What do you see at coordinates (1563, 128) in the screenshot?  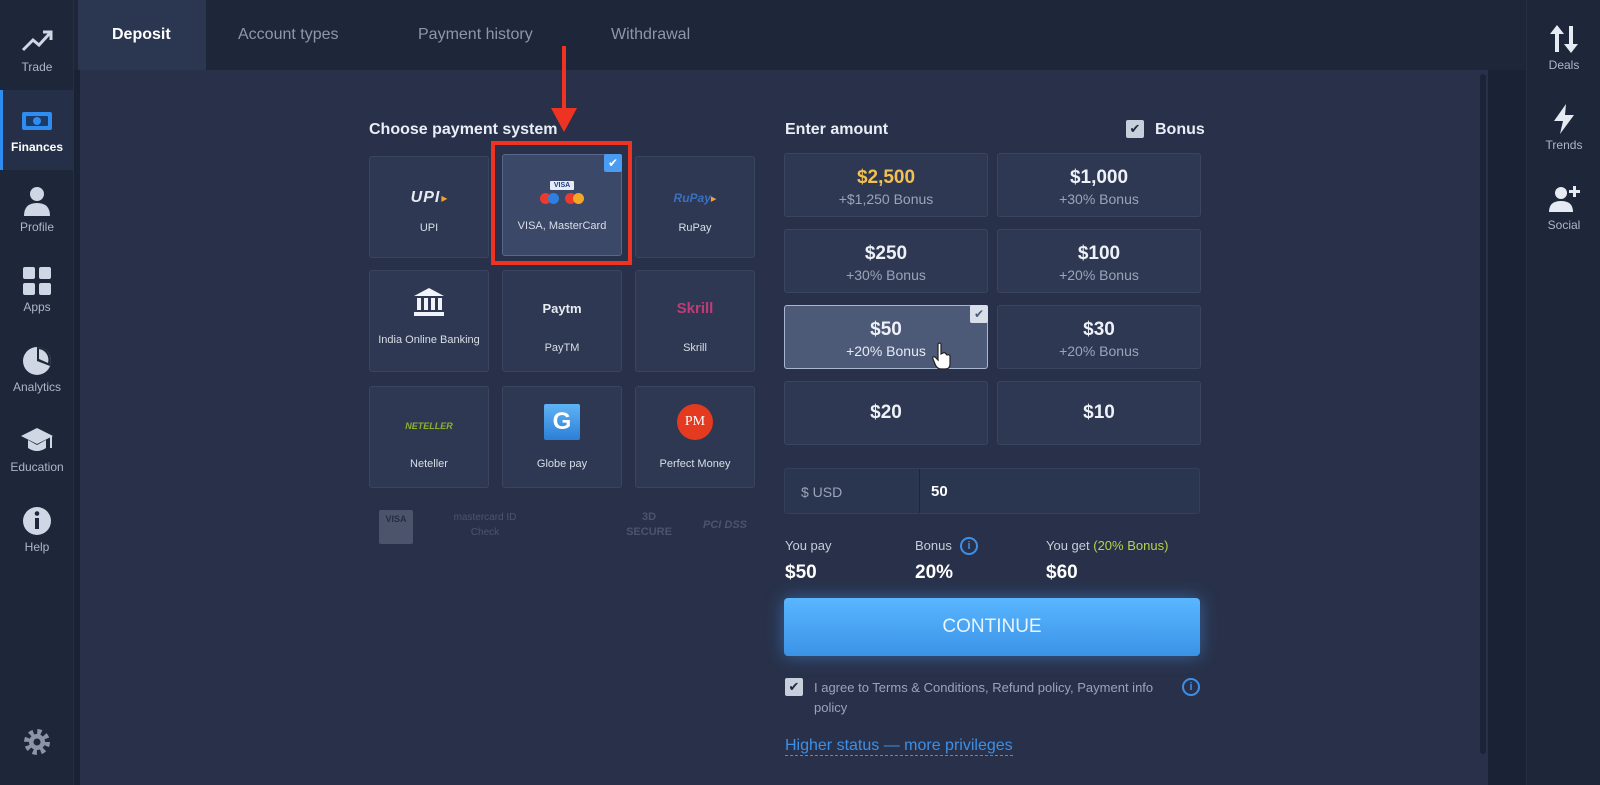 I see `nav-trends: Trends` at bounding box center [1563, 128].